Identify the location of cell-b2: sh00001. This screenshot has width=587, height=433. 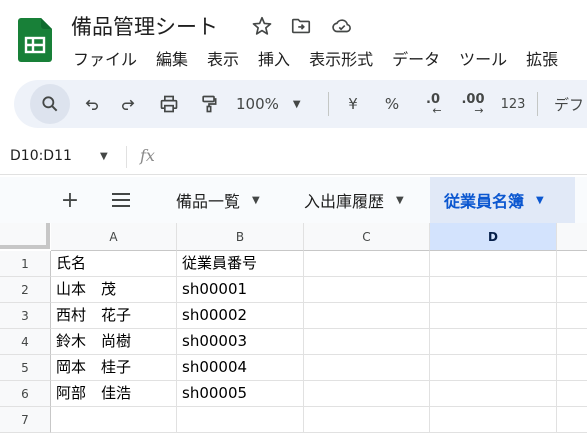
(240, 290).